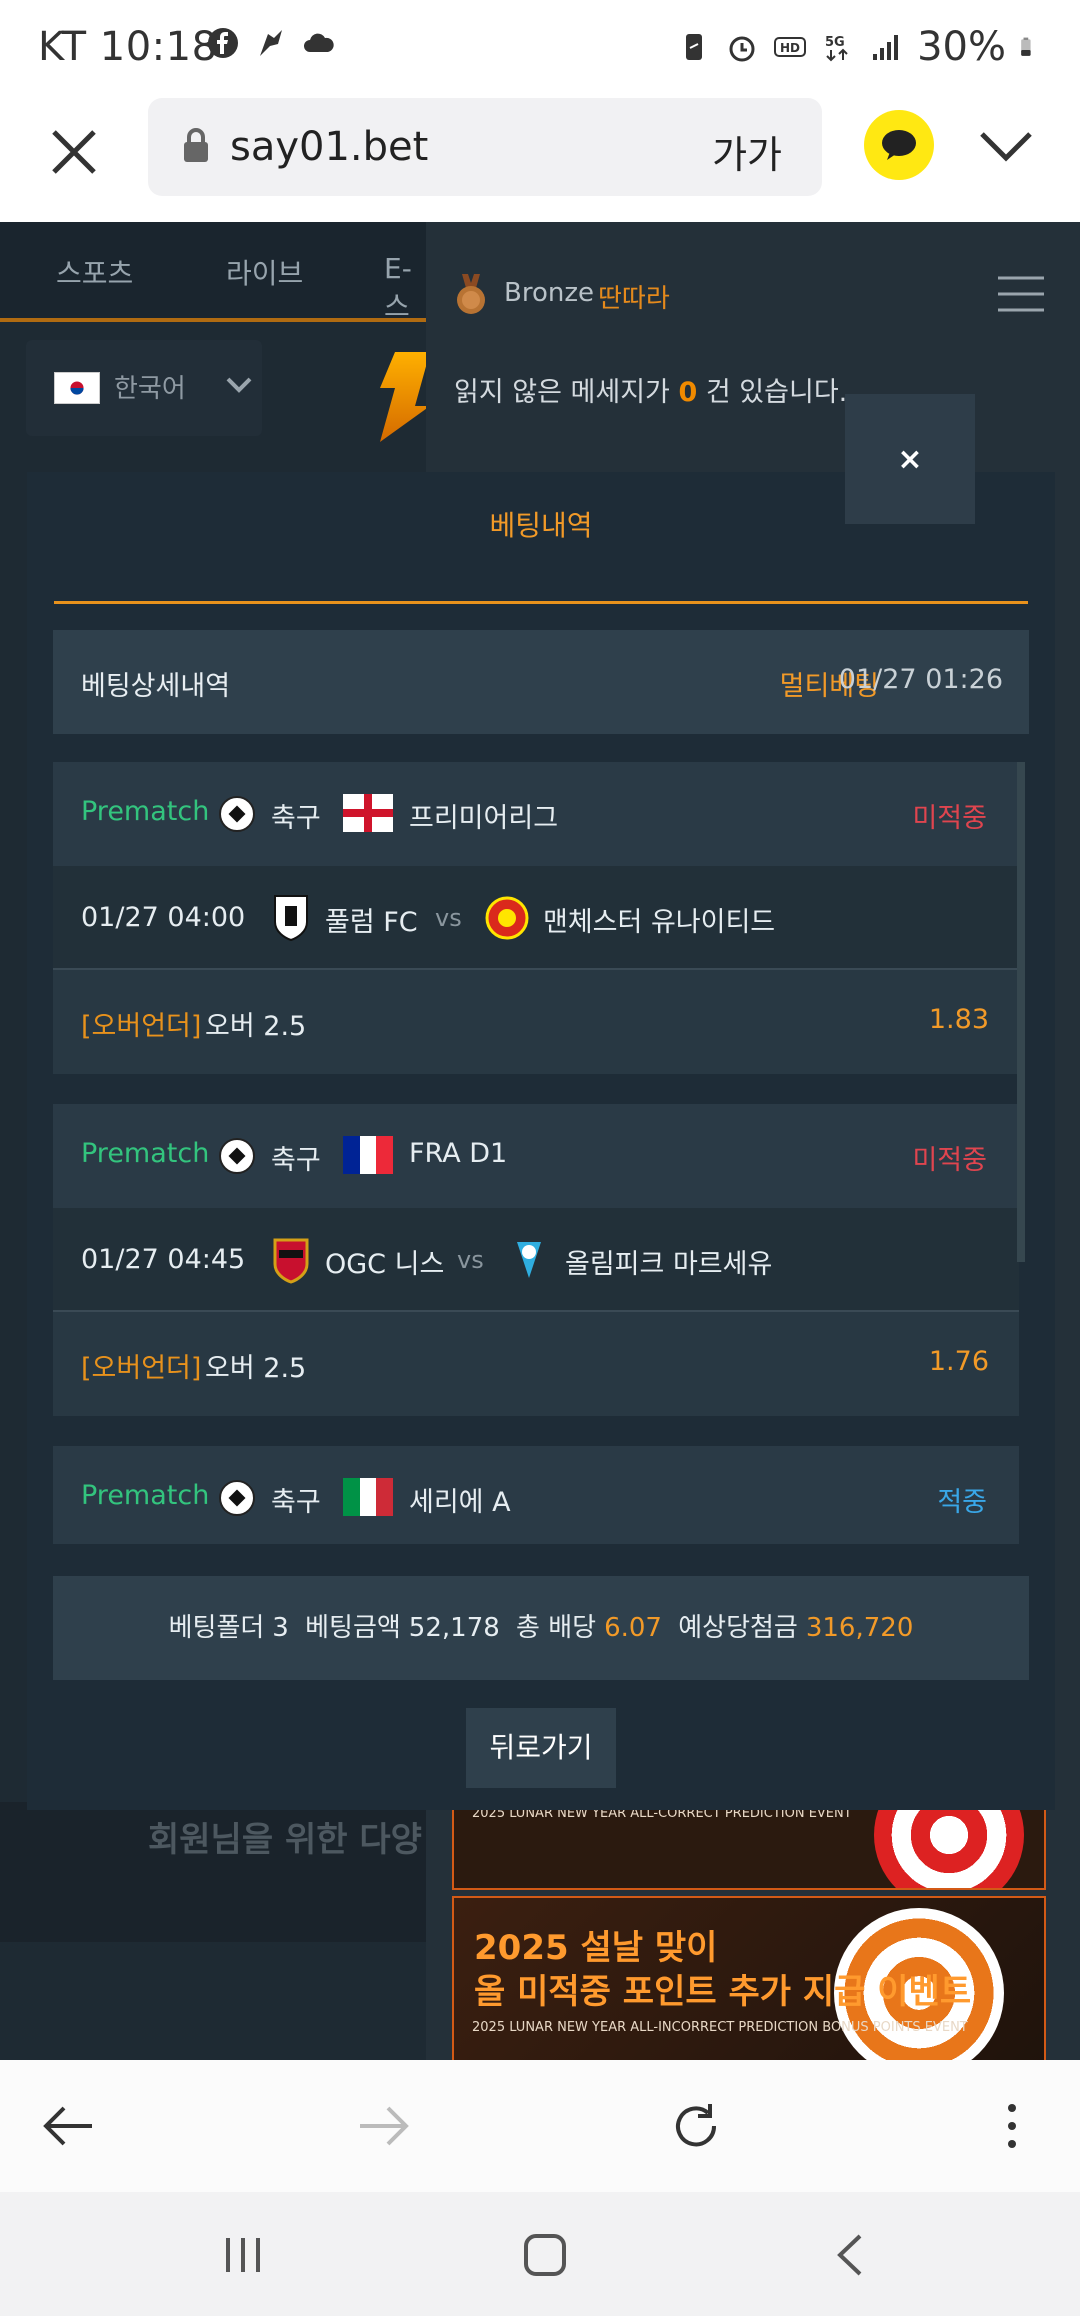 This screenshot has height=2316, width=1080. I want to click on france-flag-icon, so click(368, 1155).